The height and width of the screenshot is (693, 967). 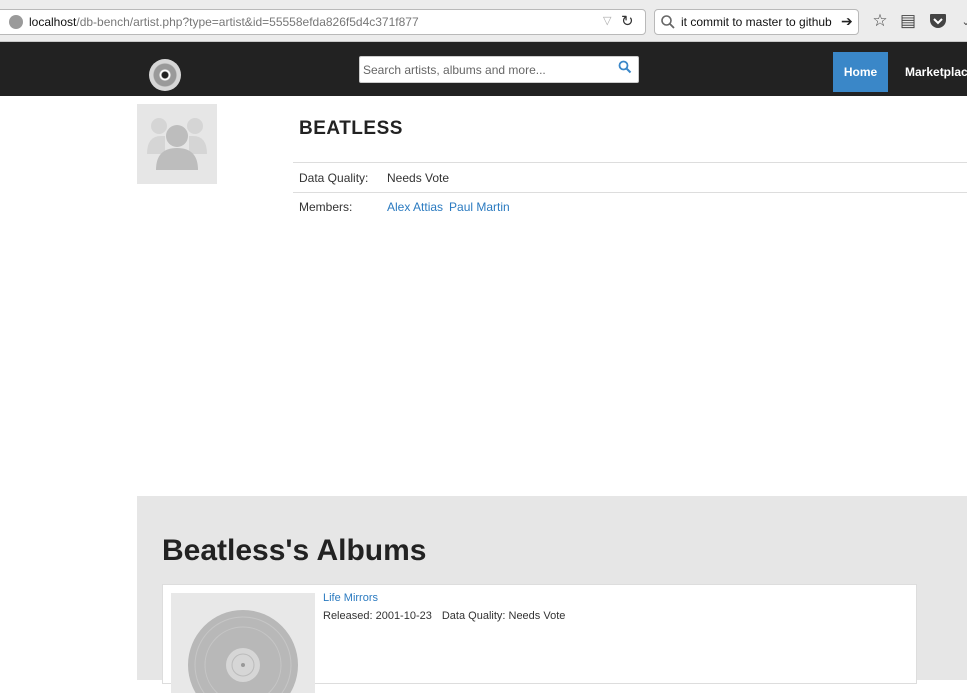 I want to click on artist-image, so click(x=177, y=144).